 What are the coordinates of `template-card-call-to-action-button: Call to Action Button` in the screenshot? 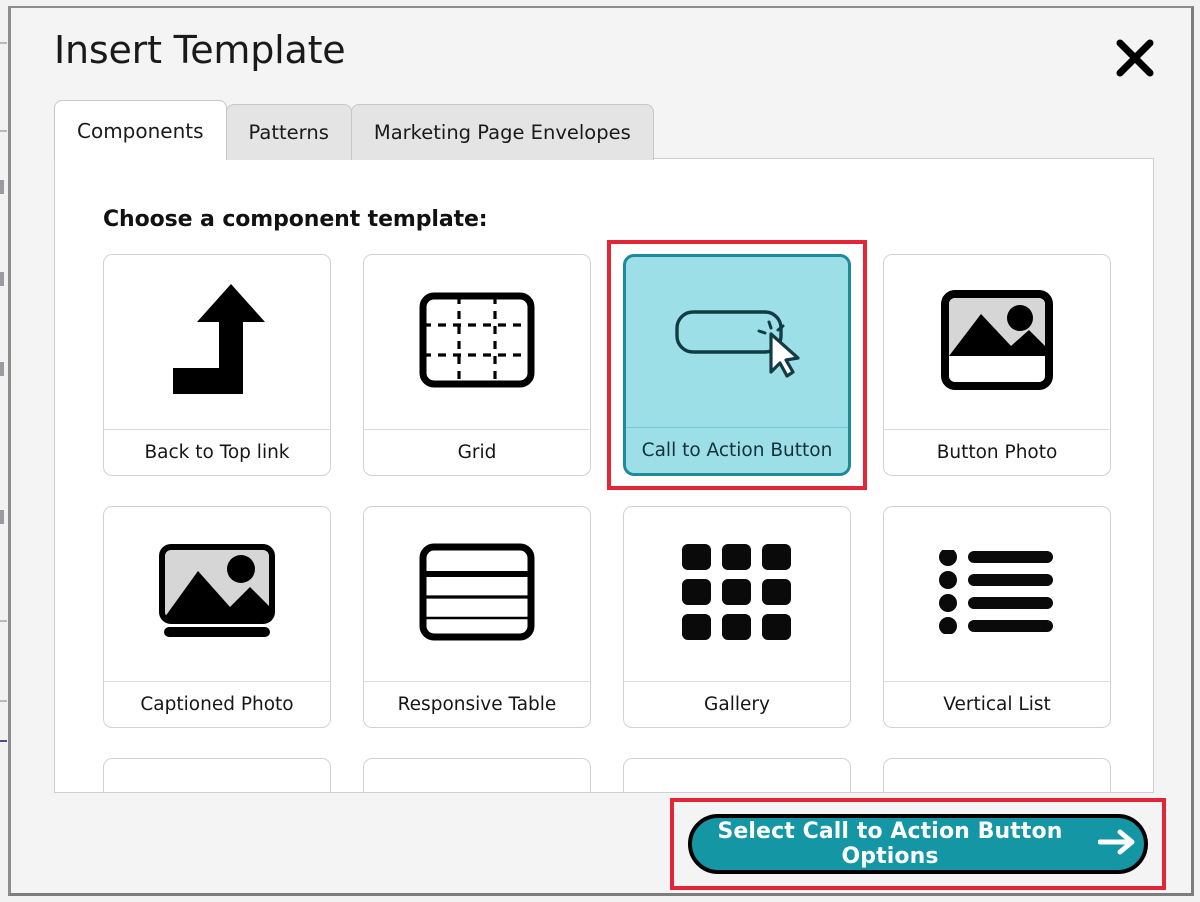 It's located at (737, 365).